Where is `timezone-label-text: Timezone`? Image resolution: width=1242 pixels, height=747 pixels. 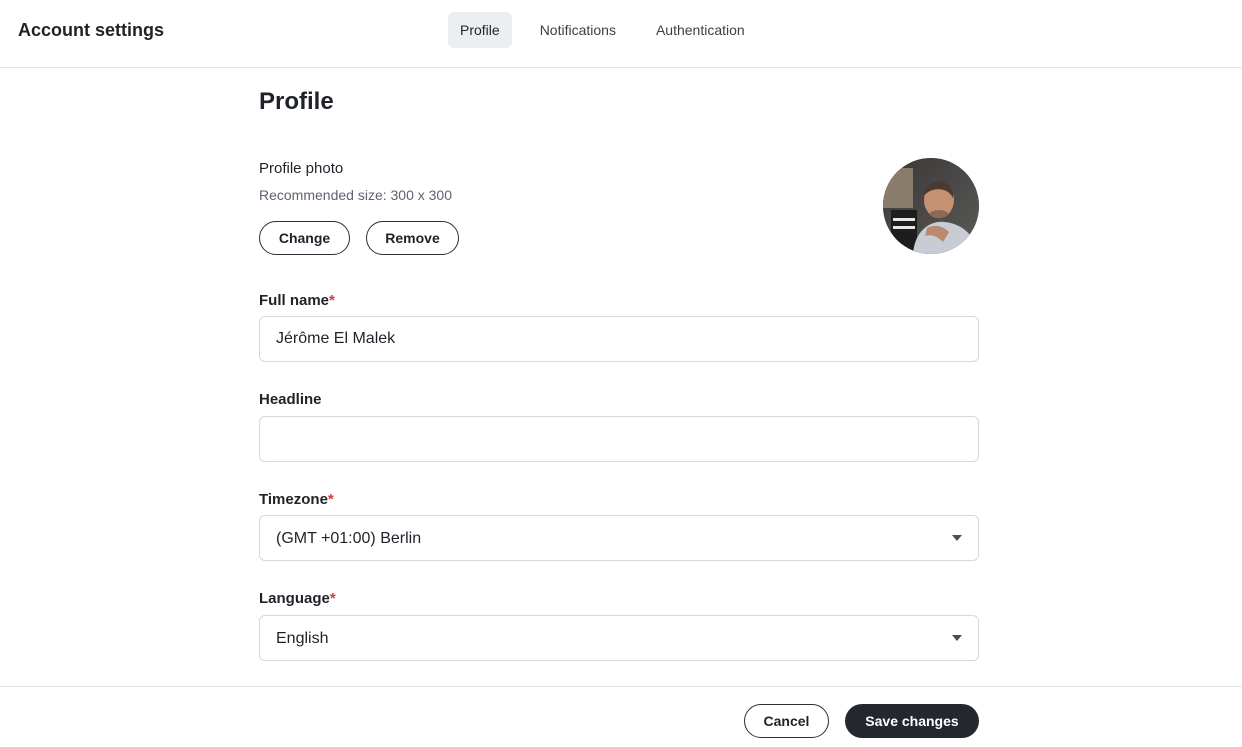 timezone-label-text: Timezone is located at coordinates (293, 499).